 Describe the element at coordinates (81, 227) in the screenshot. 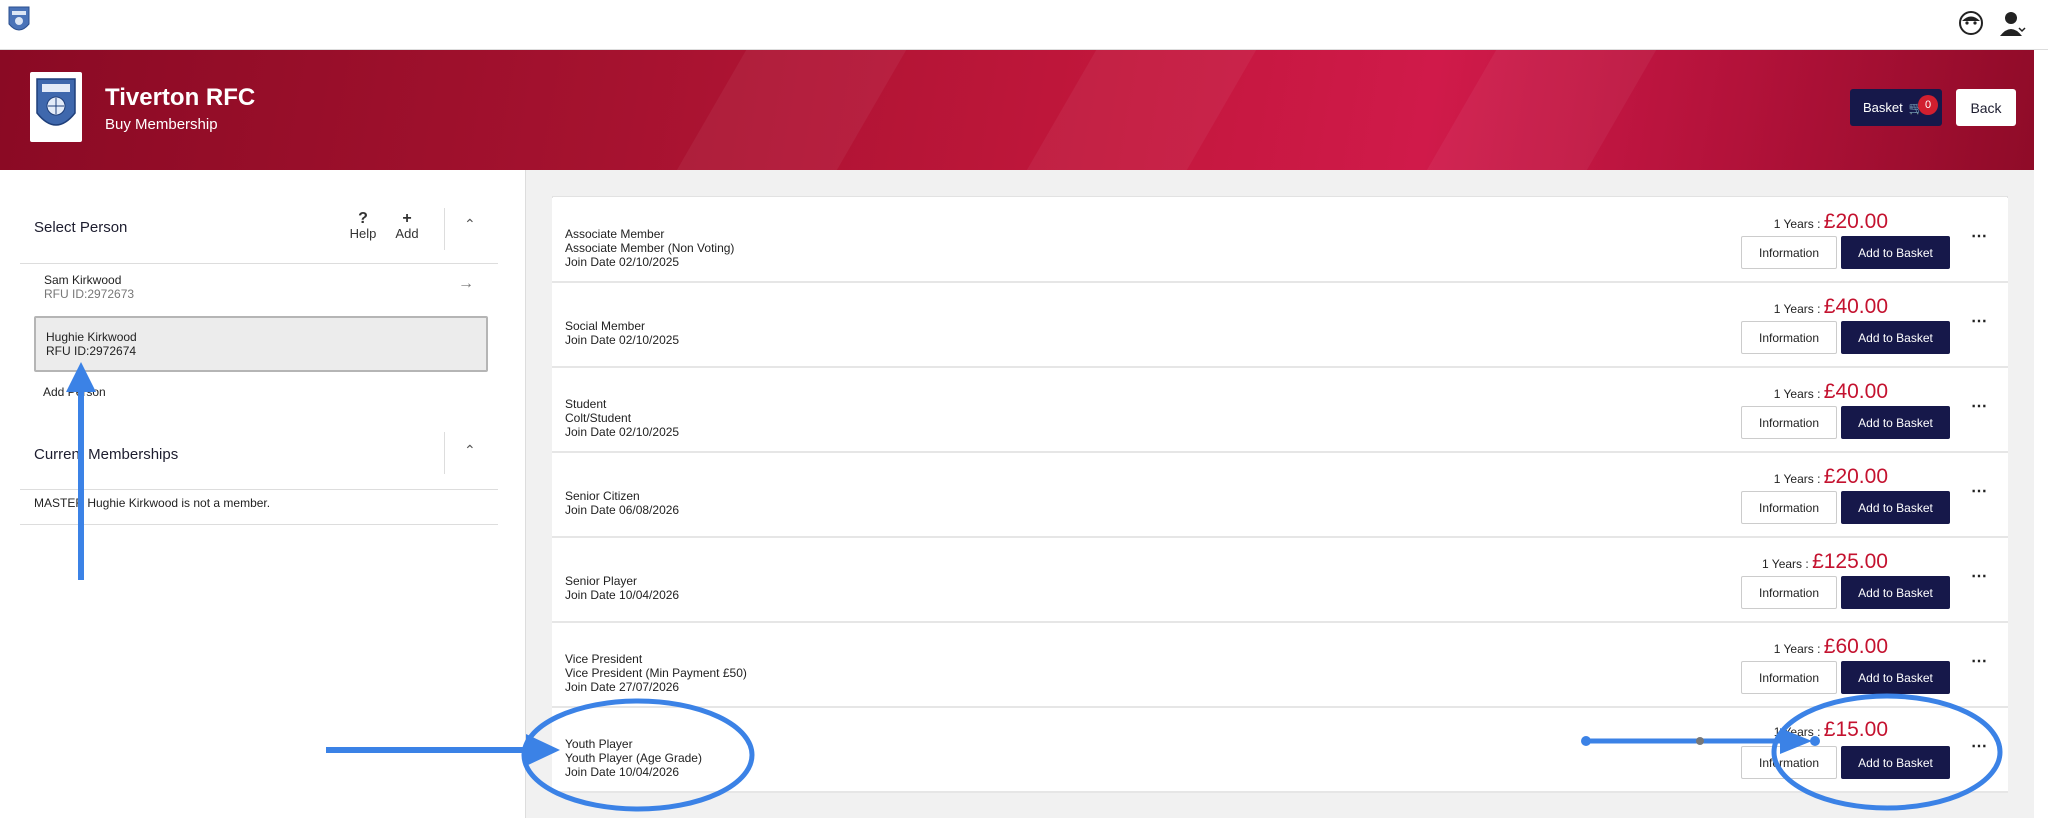

I see `select-person-label: Select Person` at that location.